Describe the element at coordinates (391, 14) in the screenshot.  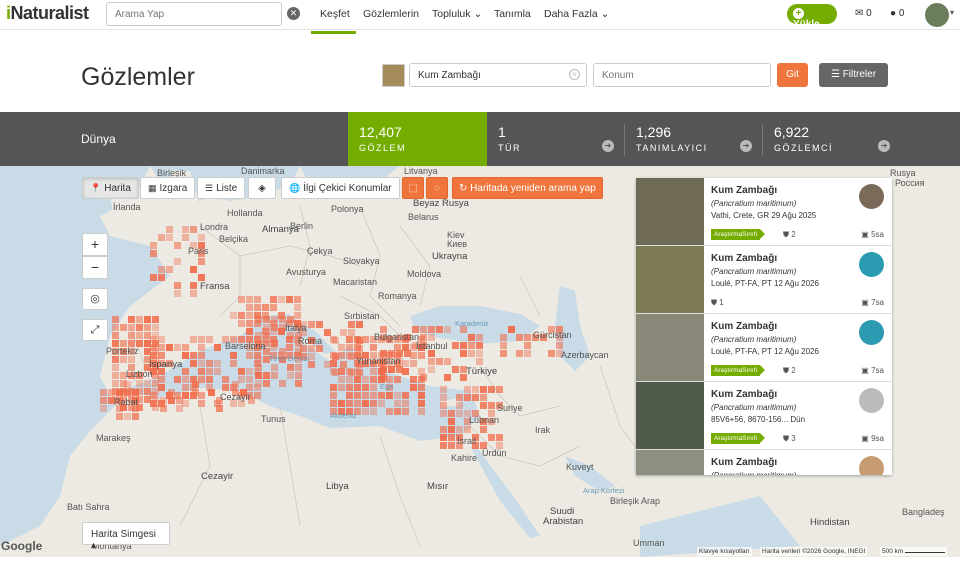
I see `nav-your-observations: Gözlemlerin` at that location.